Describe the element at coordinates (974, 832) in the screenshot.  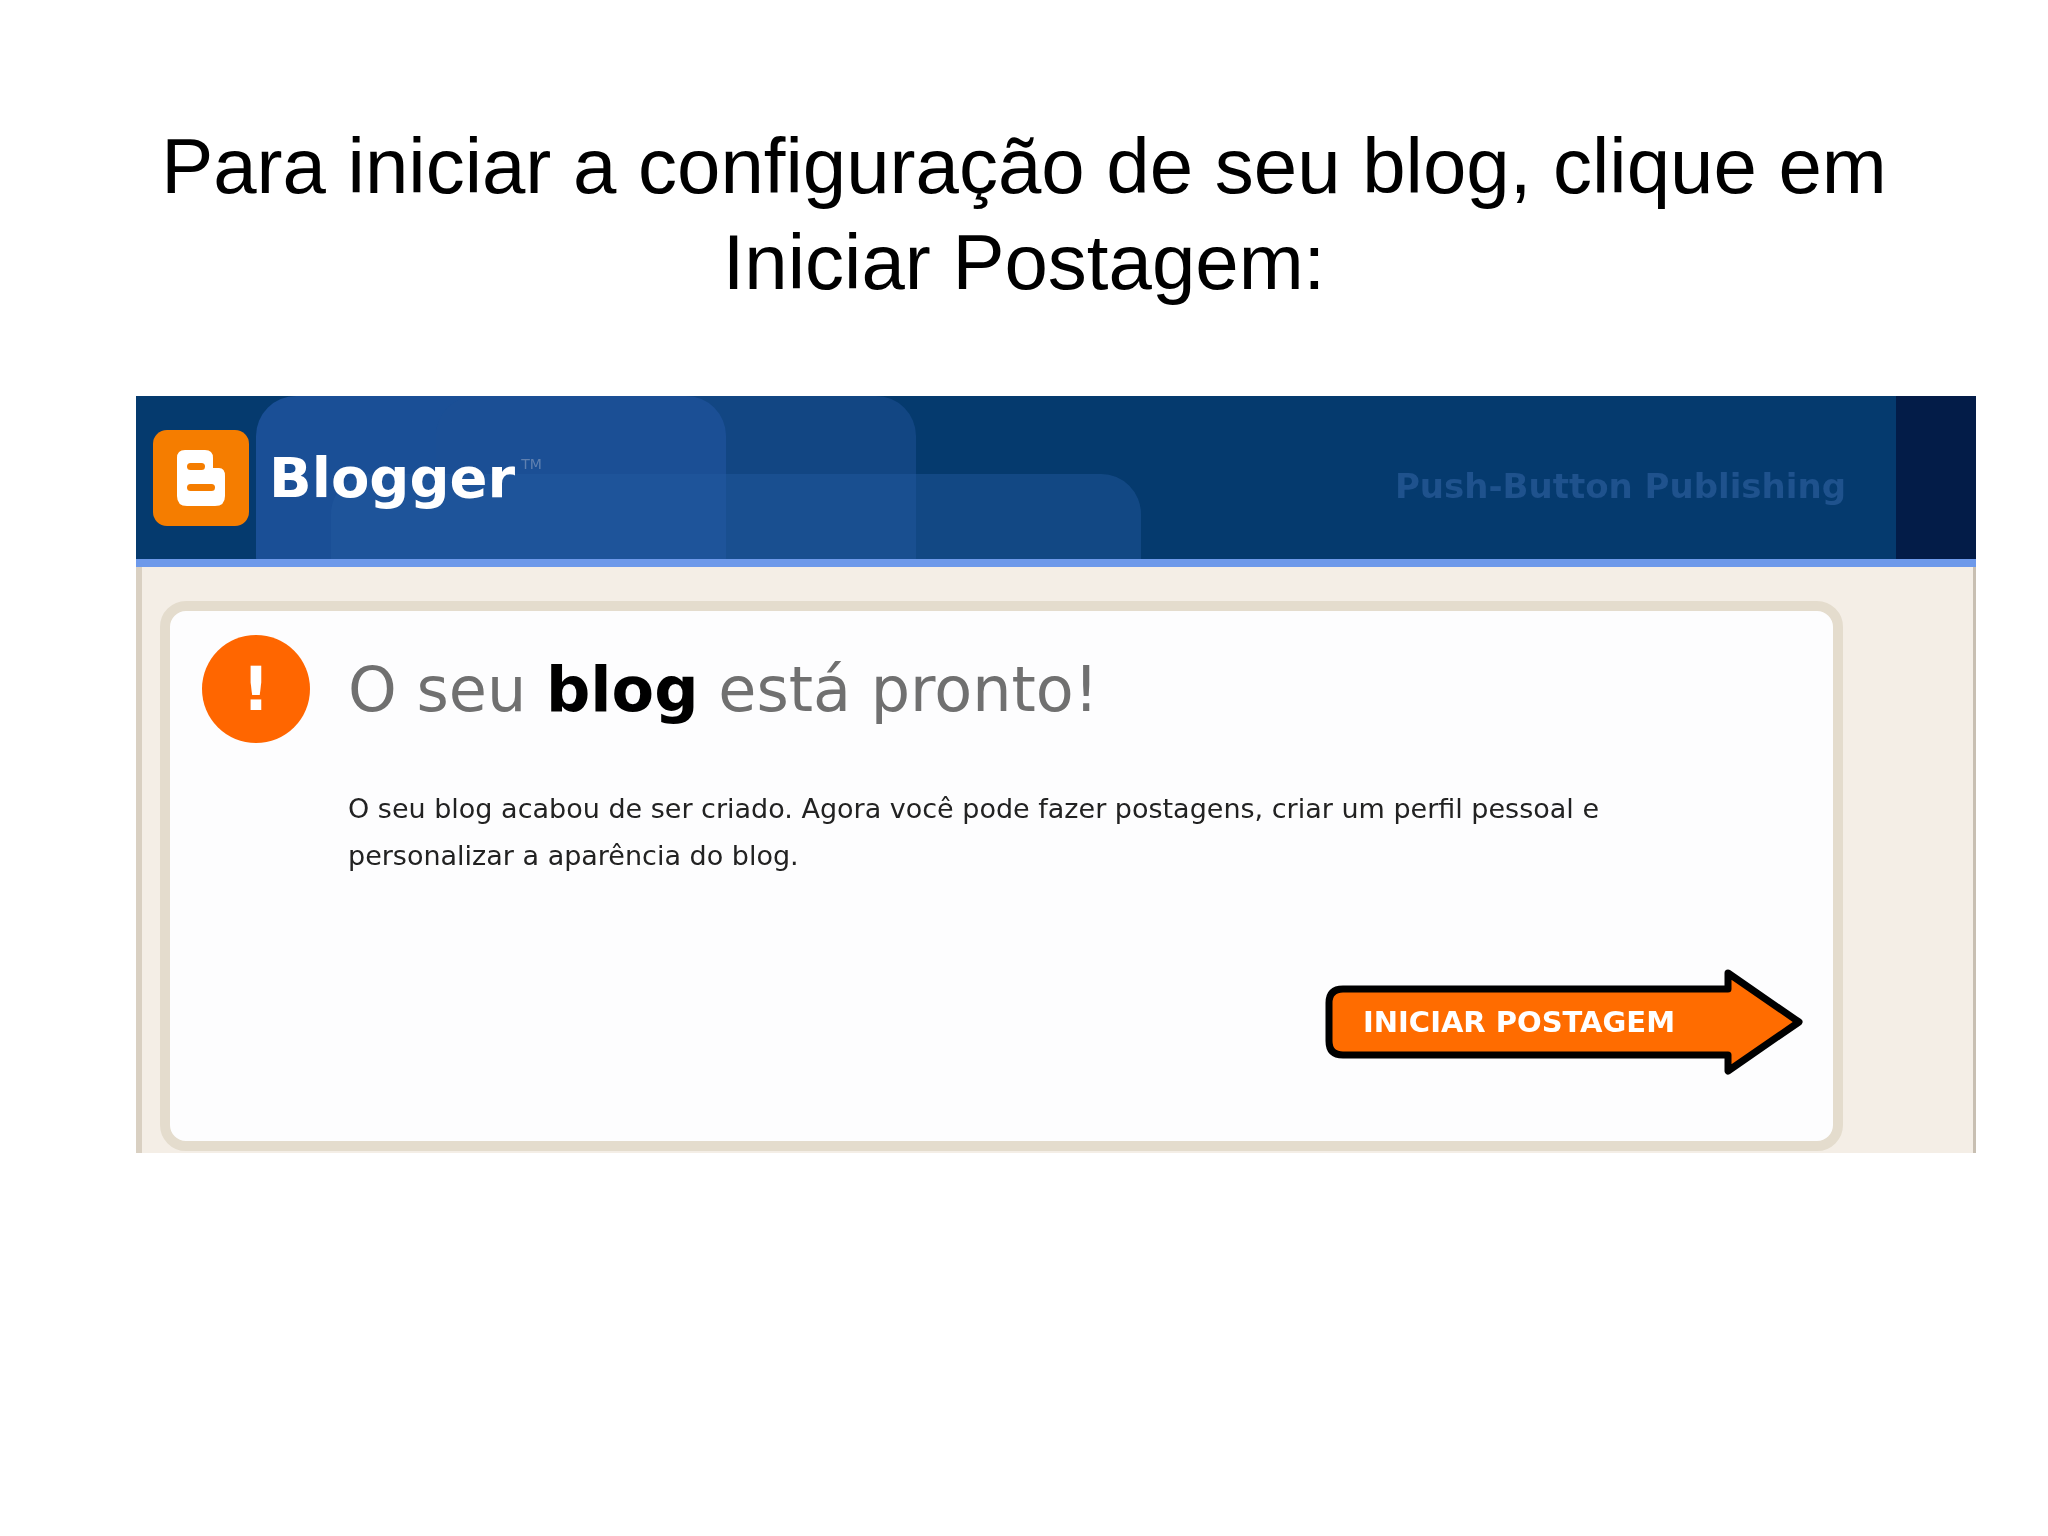
I see `card-message: O seu blog acabou de ser criado. Agora você pode fazer postagens, criar um perfil pessoal e personalizar a aparência do blog.` at that location.